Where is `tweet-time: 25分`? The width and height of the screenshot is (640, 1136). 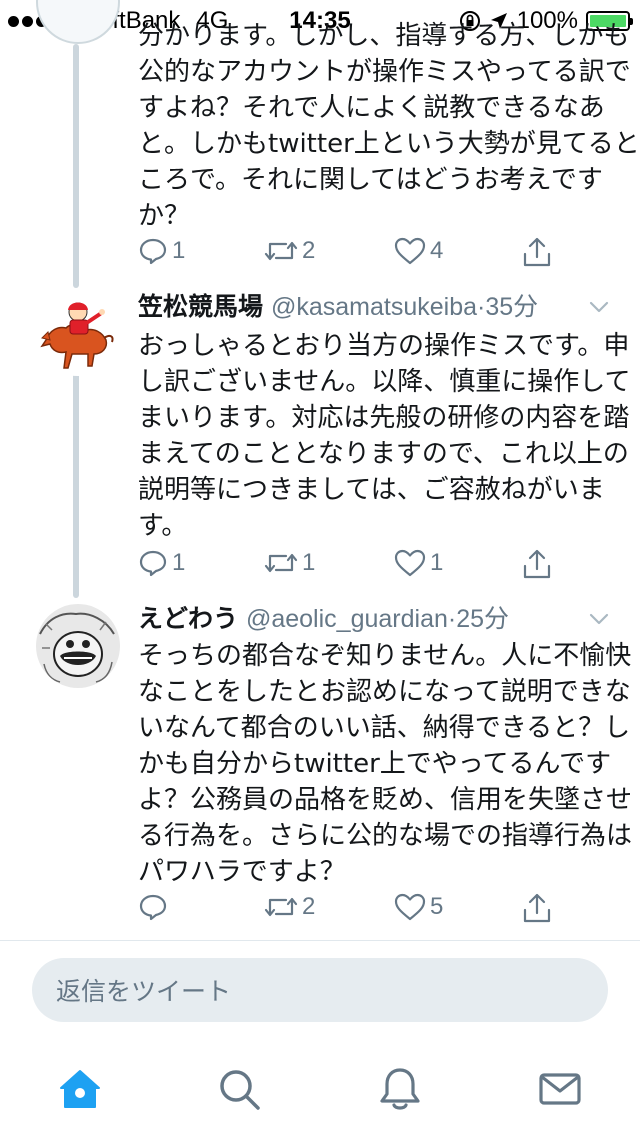
tweet-time: 25分 is located at coordinates (482, 619).